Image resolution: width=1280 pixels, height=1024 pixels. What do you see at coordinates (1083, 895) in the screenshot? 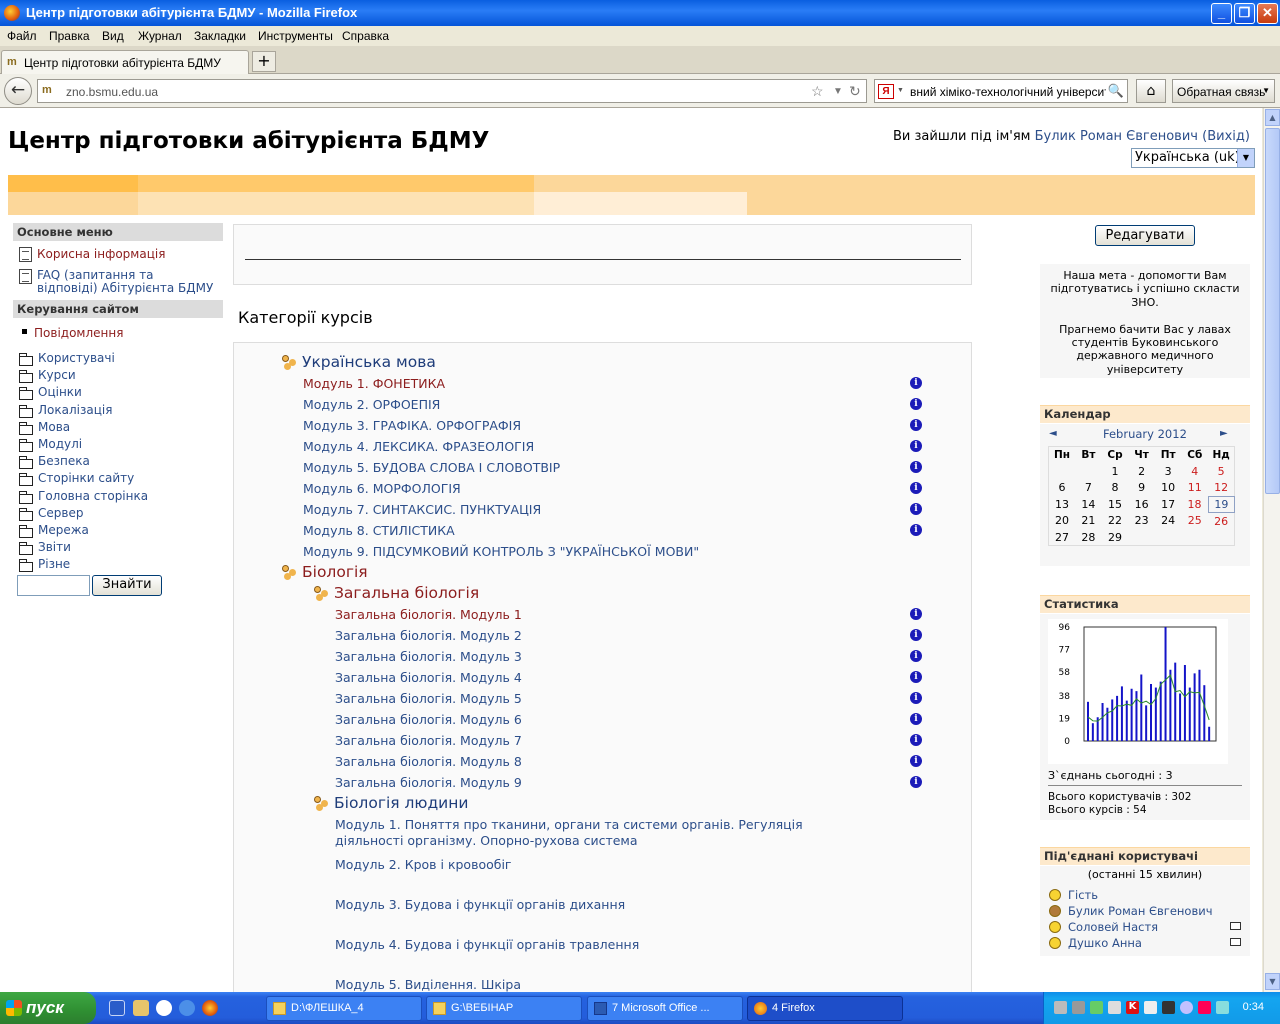
I see `online-user: Гість` at bounding box center [1083, 895].